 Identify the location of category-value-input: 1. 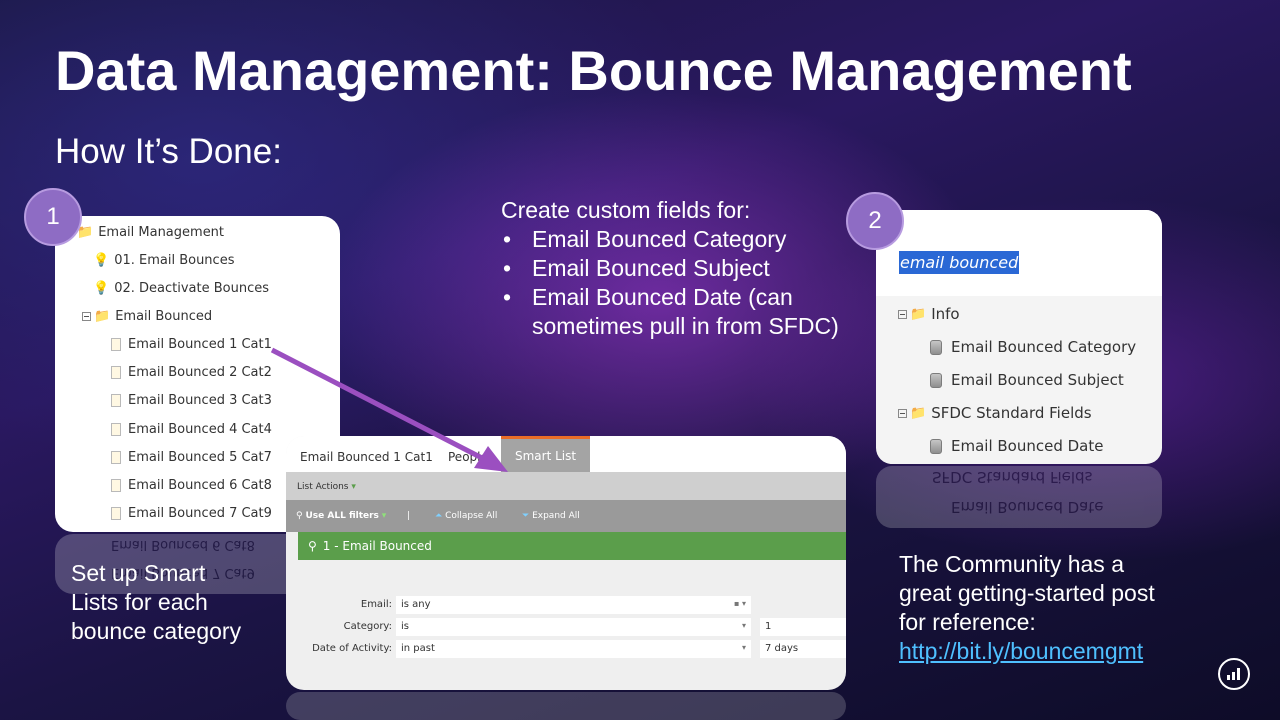
(803, 627).